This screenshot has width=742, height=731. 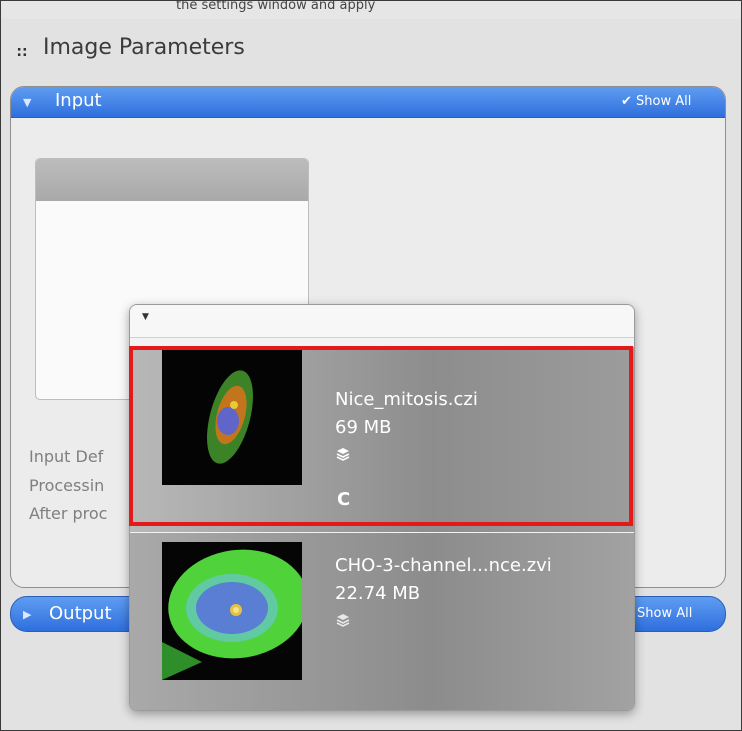 I want to click on list-header, so click(x=172, y=180).